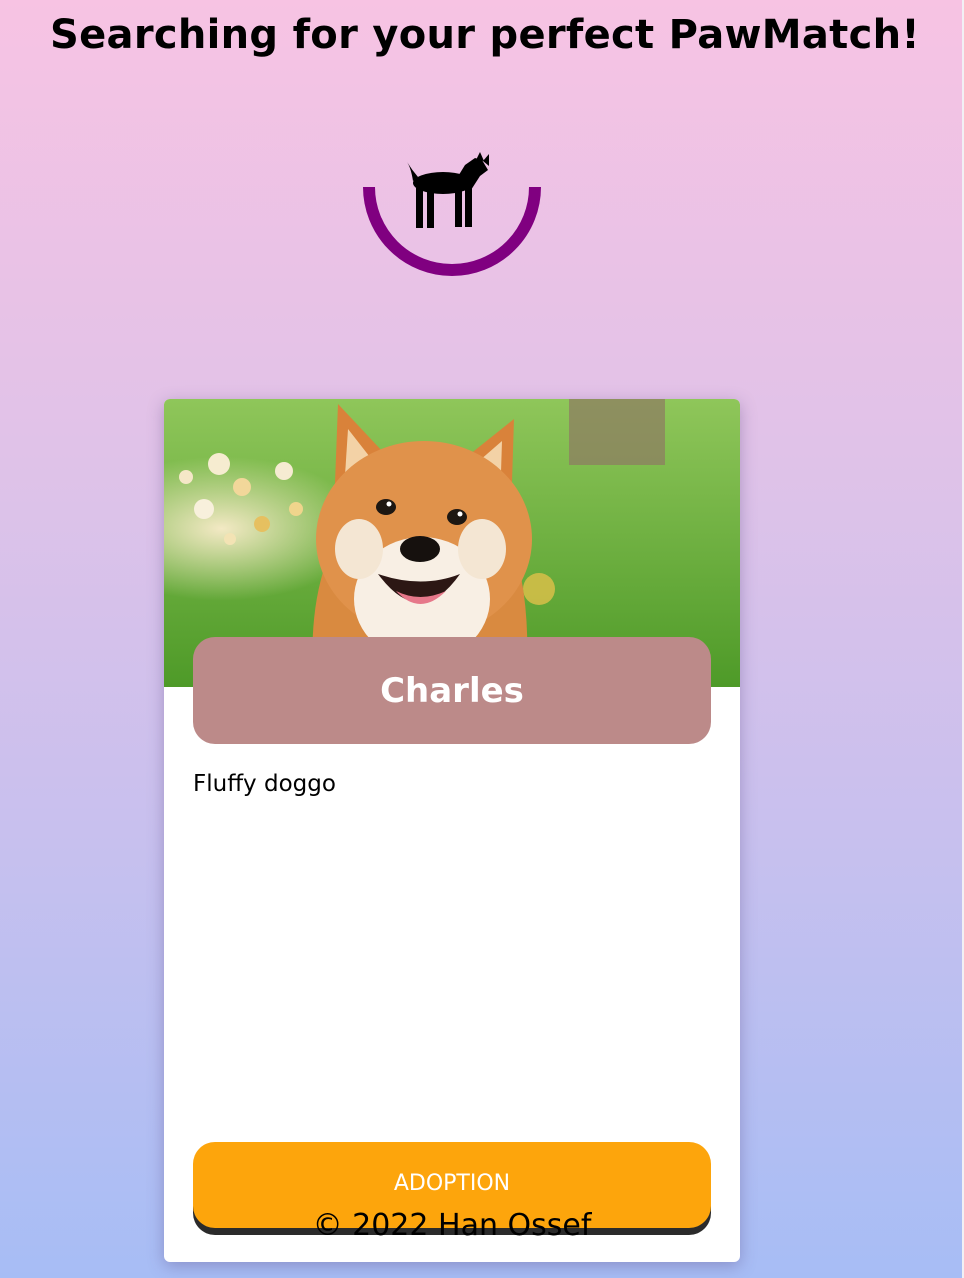 Image resolution: width=964 pixels, height=1278 pixels. Describe the element at coordinates (485, 35) in the screenshot. I see `page-title: Searching for your perfect PawMatch!` at that location.